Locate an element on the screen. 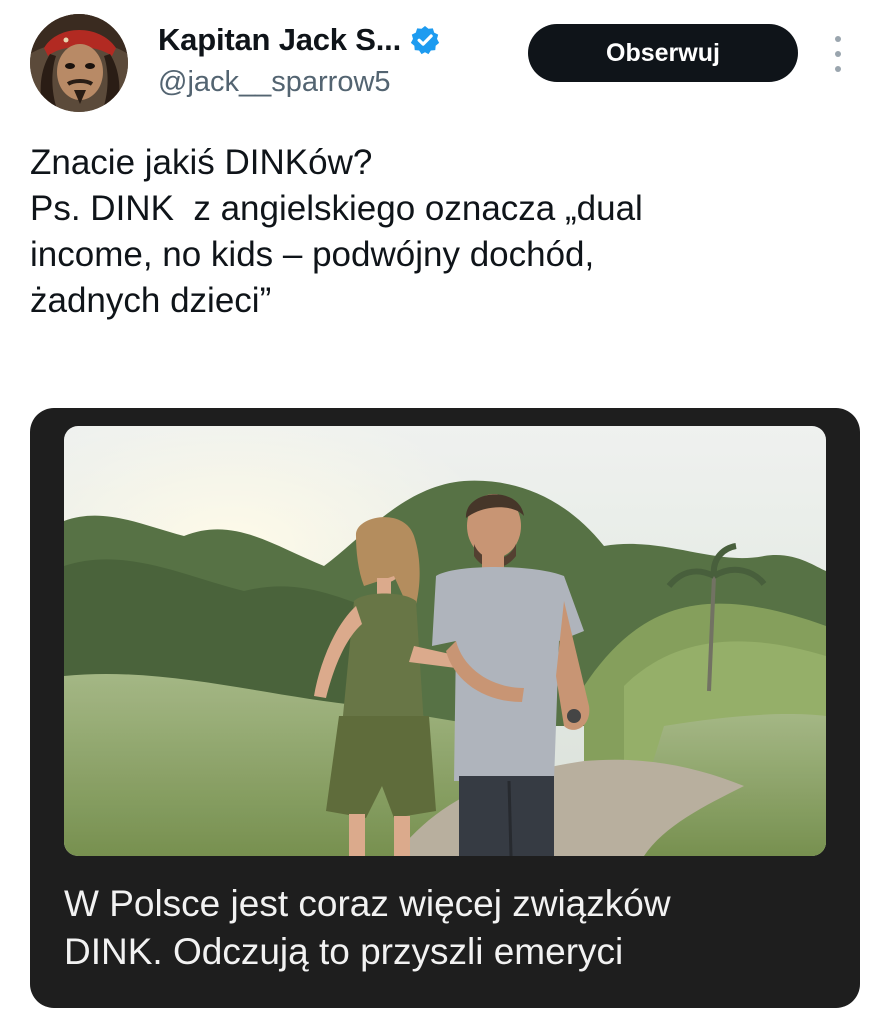  tweet-line: Ps. DINK z angielskiego oznacza „dual is located at coordinates (336, 208).